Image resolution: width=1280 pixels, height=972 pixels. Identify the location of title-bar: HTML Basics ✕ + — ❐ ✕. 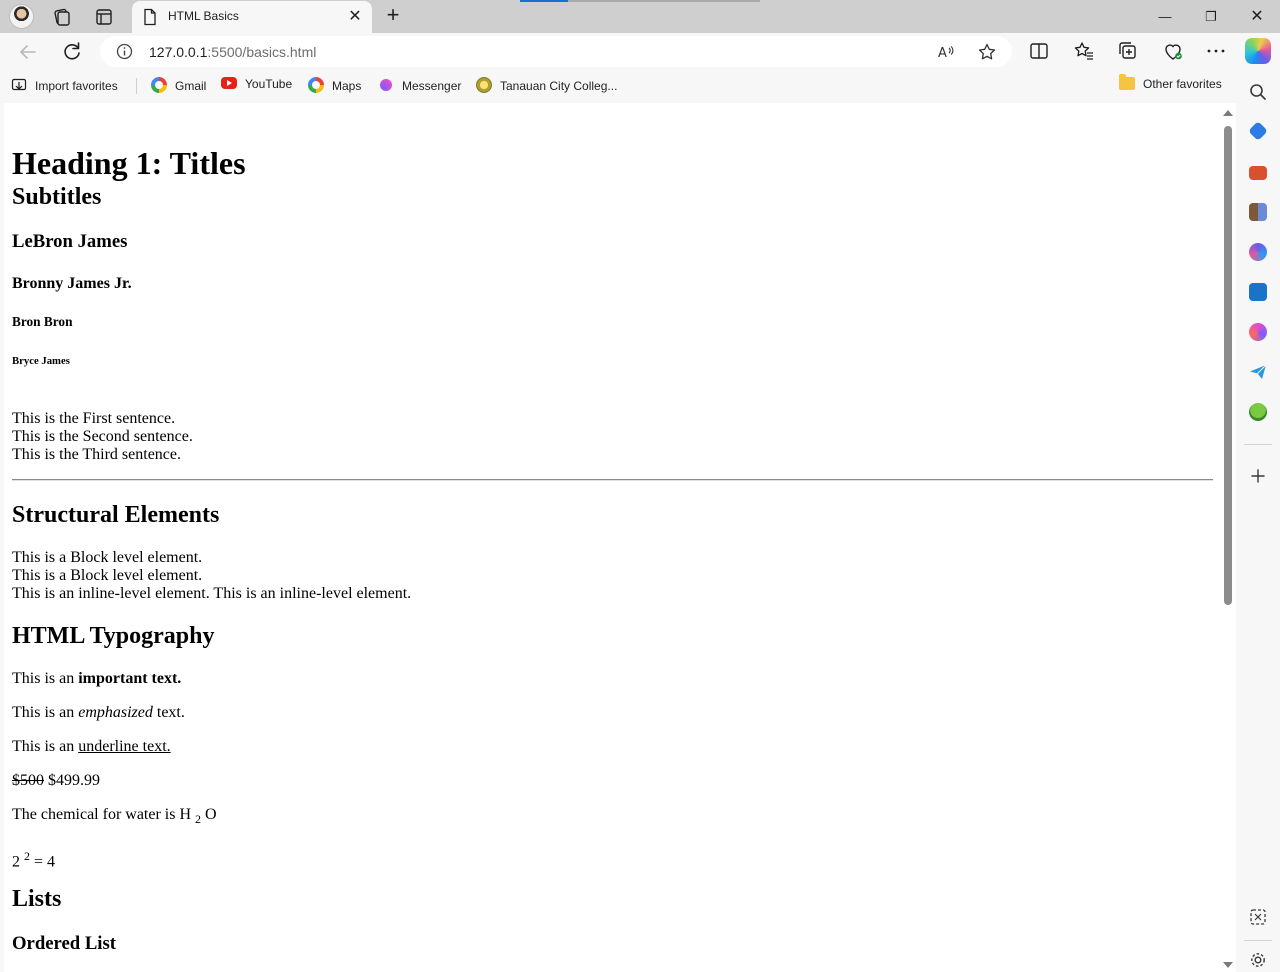
(640, 16).